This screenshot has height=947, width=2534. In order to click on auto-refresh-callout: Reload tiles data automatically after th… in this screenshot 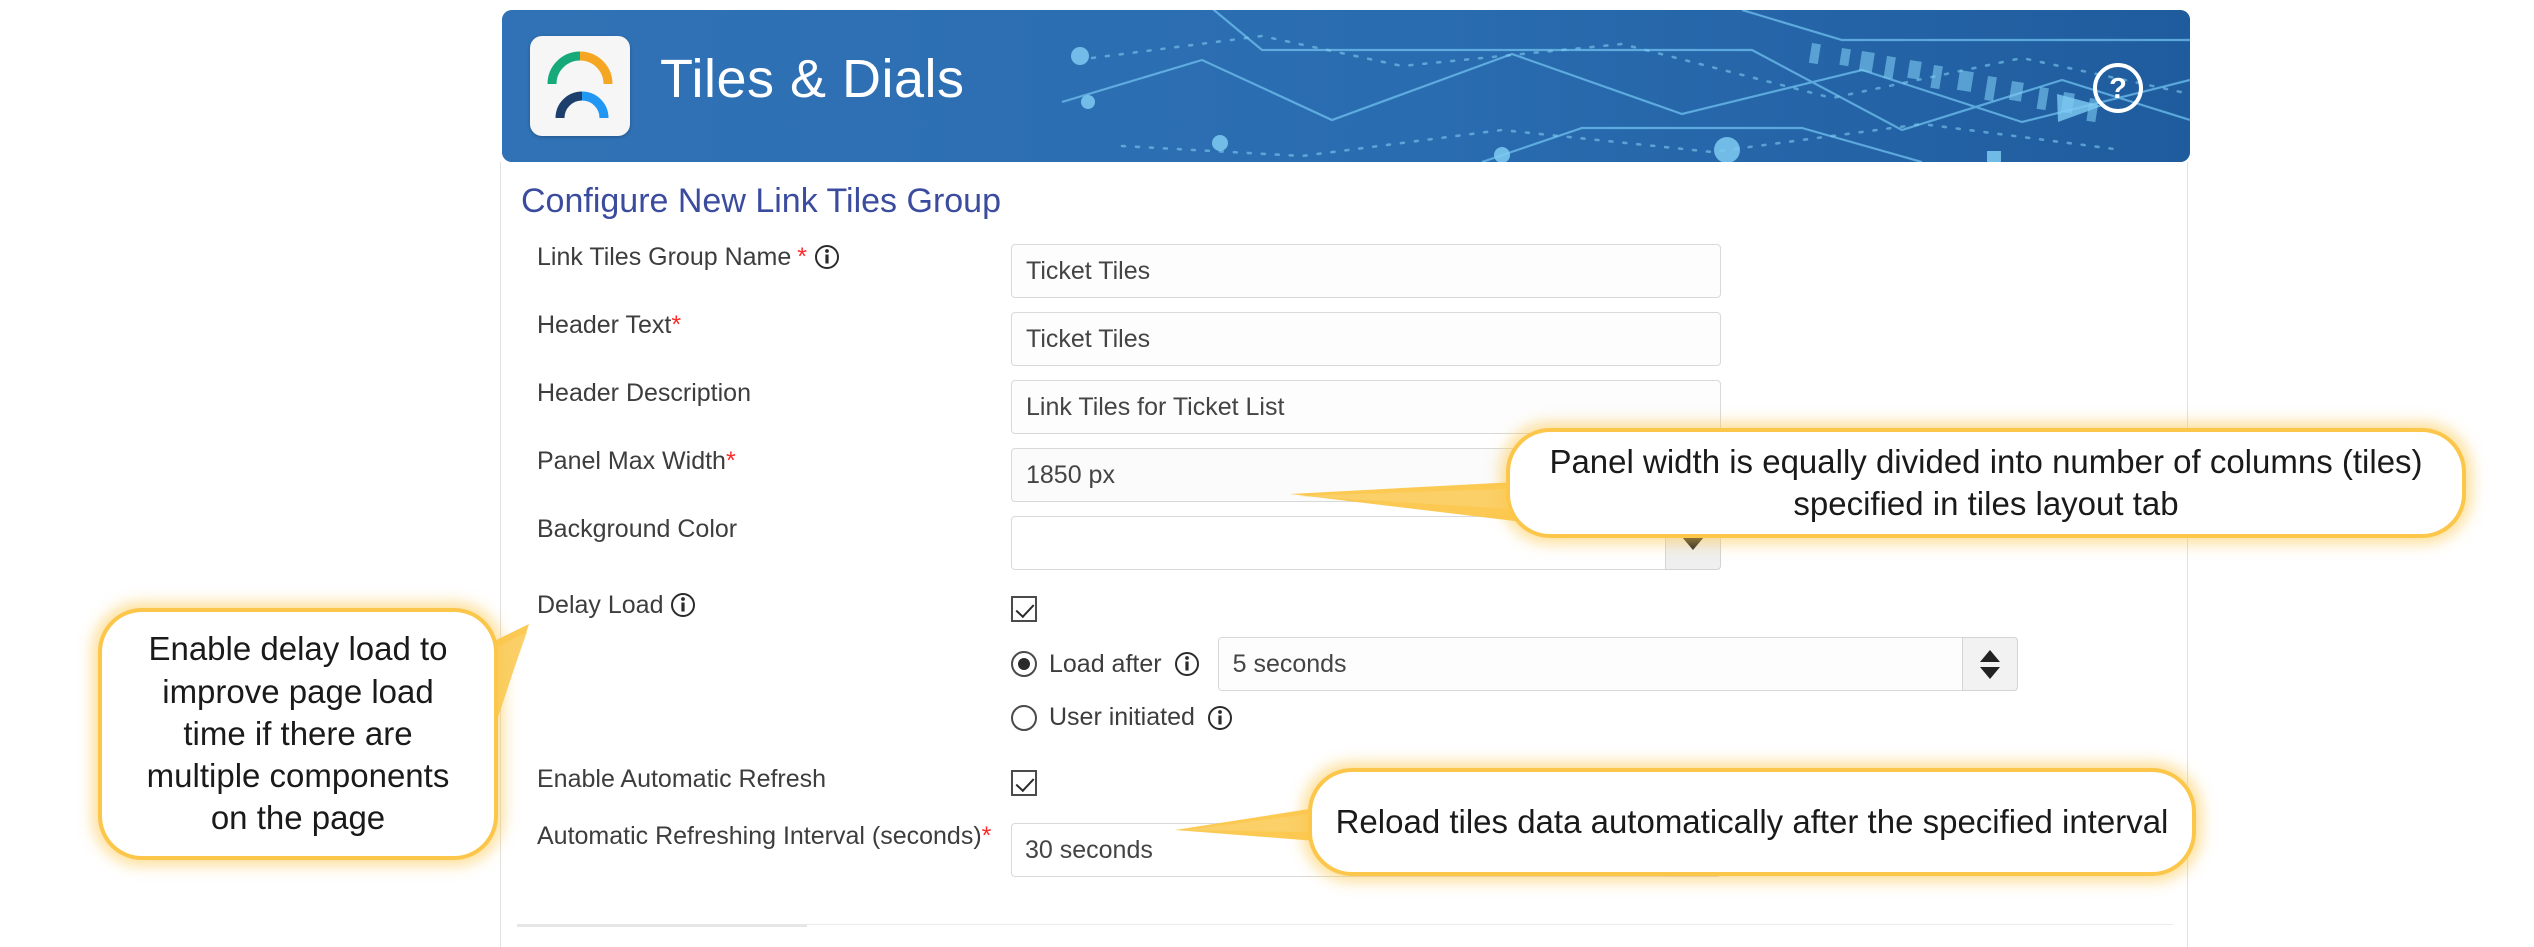, I will do `click(1752, 822)`.